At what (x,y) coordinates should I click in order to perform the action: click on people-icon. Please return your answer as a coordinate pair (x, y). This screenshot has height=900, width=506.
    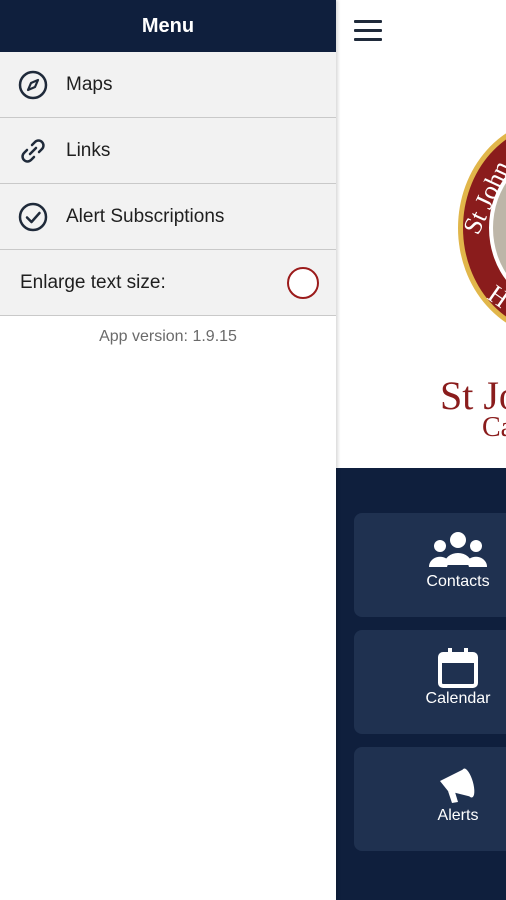
    Looking at the image, I should click on (458, 553).